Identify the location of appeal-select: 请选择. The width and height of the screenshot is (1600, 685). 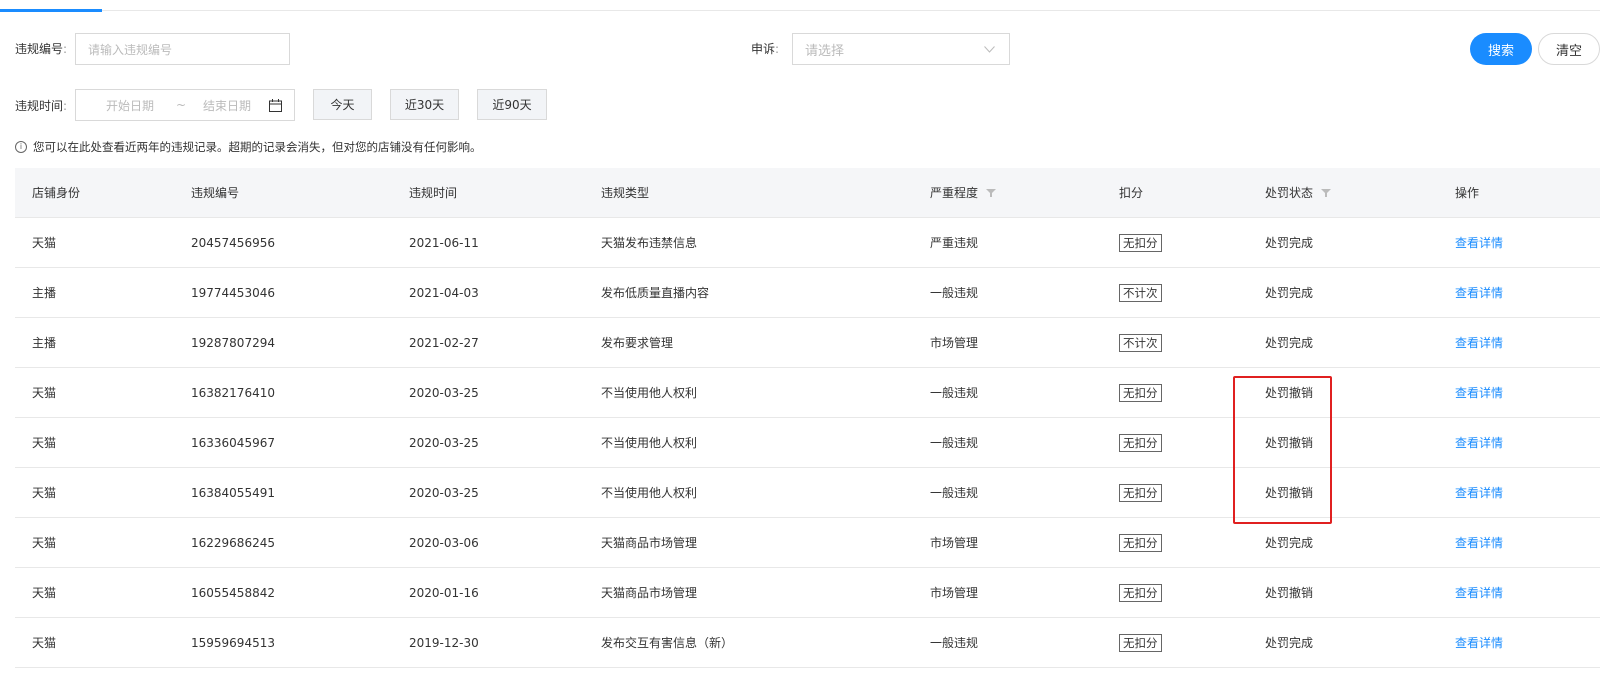
(901, 49).